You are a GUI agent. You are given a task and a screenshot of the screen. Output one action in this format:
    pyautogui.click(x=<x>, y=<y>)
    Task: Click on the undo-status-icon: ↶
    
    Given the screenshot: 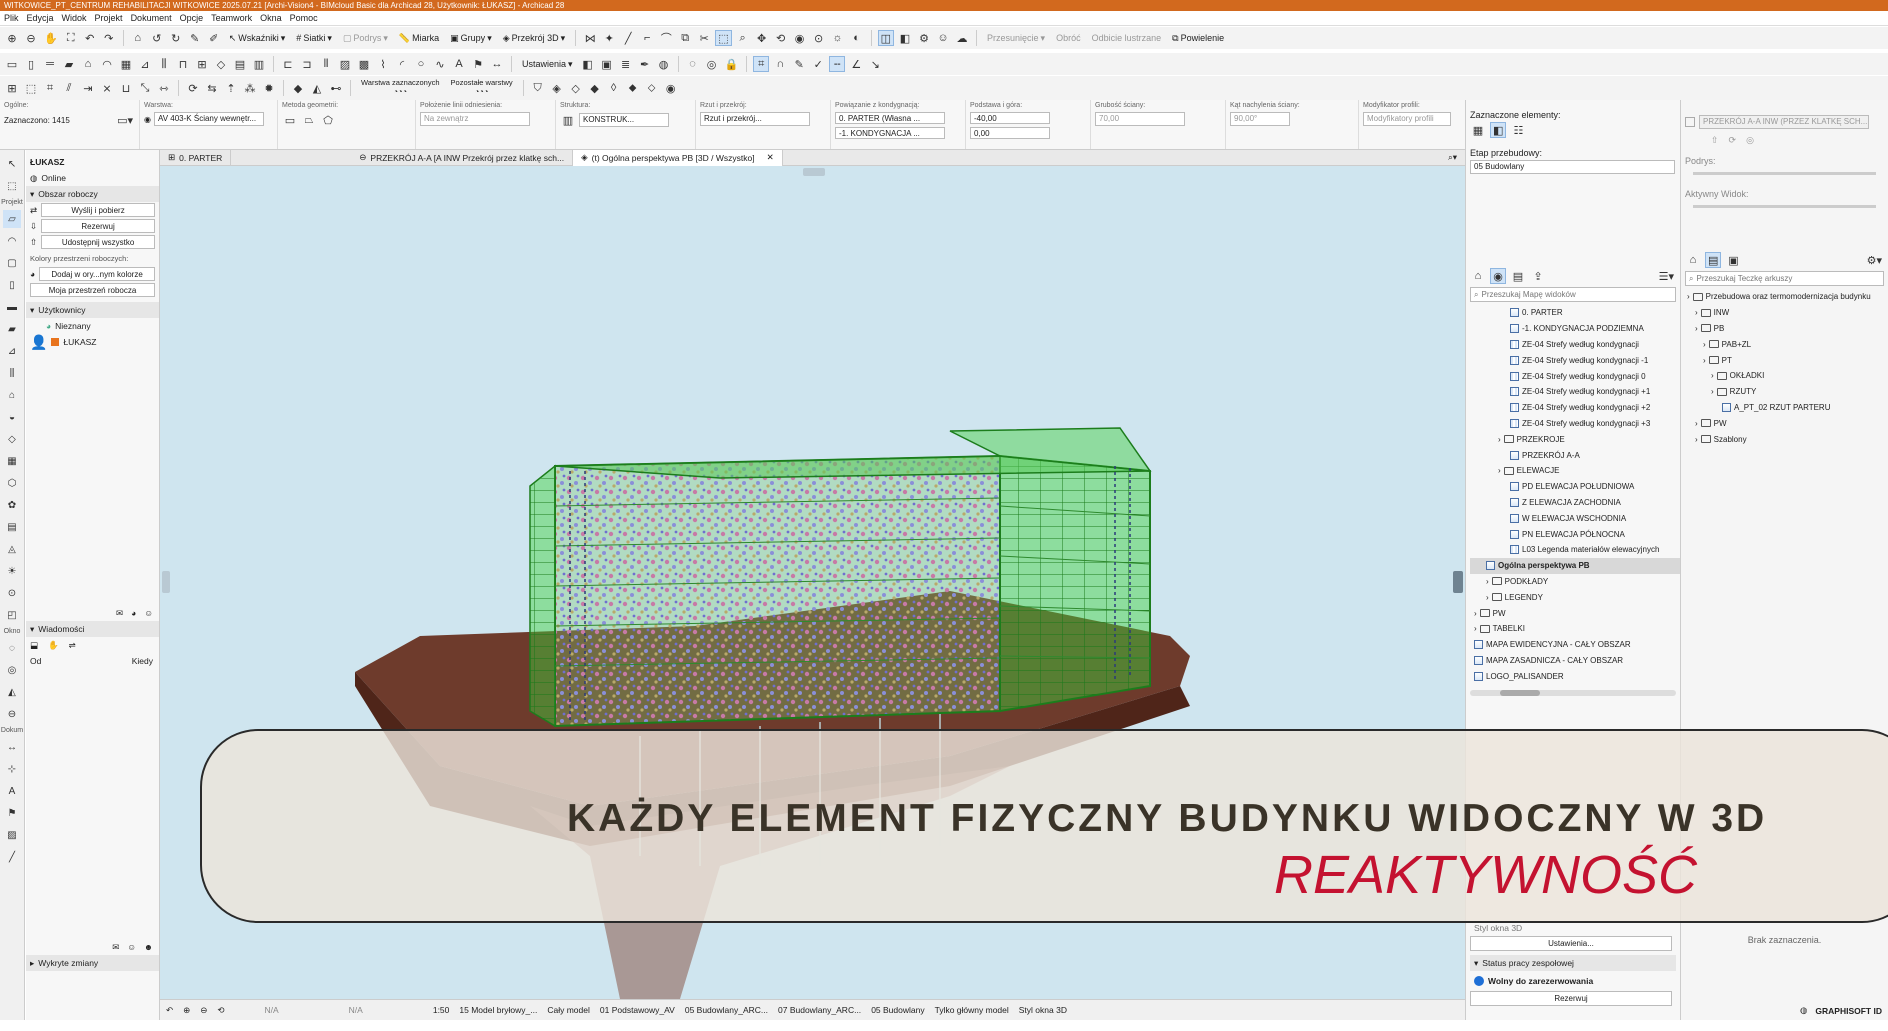 What is the action you would take?
    pyautogui.click(x=169, y=1010)
    